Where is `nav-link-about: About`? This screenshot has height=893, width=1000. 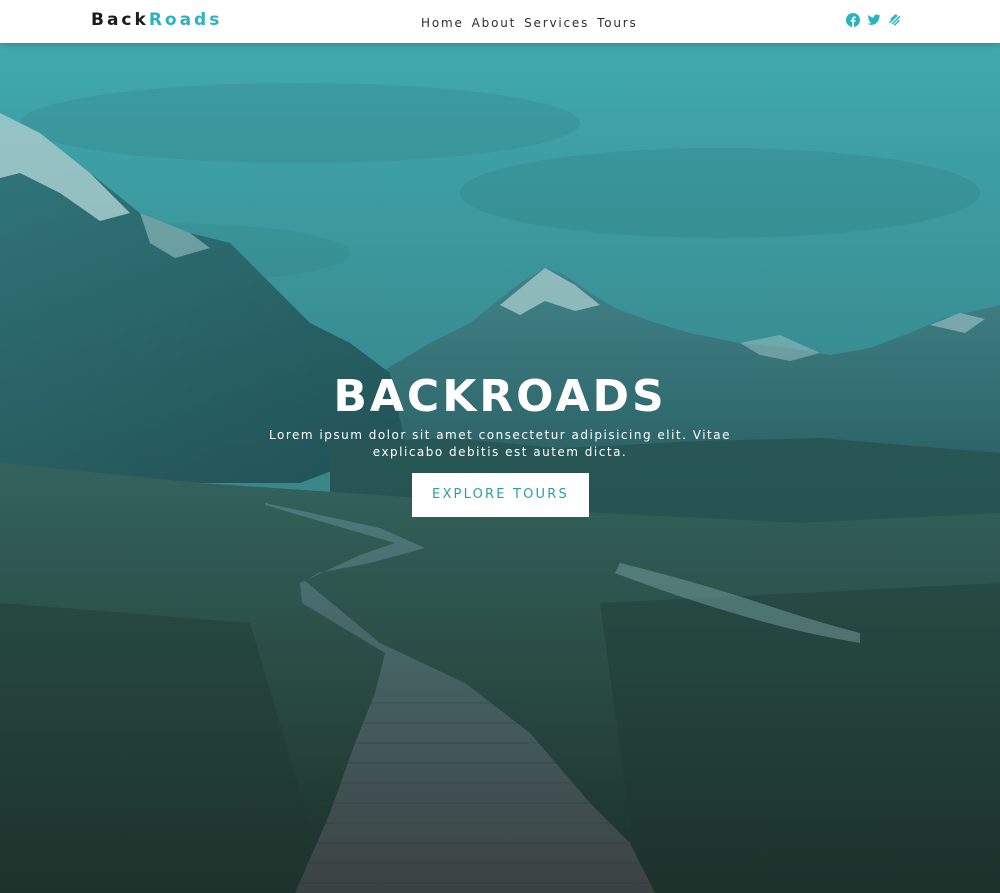
nav-link-about: About is located at coordinates (494, 23).